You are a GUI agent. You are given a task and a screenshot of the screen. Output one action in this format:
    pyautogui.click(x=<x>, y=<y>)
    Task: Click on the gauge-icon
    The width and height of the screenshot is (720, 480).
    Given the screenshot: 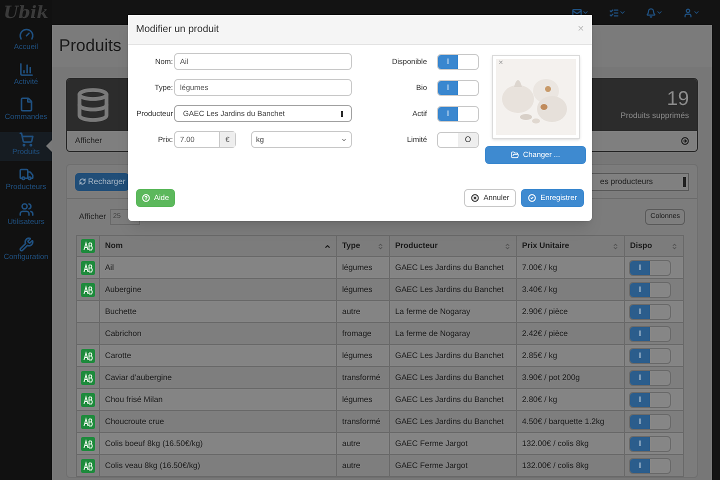 What is the action you would take?
    pyautogui.click(x=26, y=34)
    